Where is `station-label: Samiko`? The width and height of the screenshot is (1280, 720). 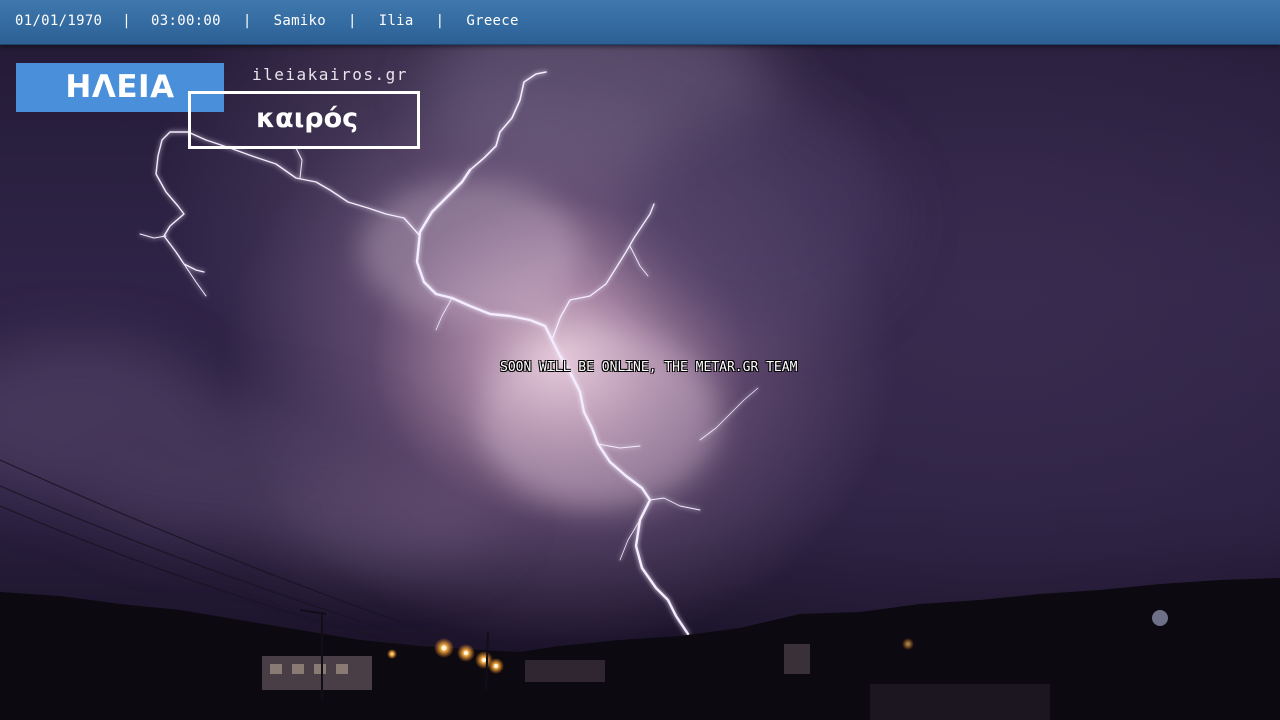 station-label: Samiko is located at coordinates (299, 21).